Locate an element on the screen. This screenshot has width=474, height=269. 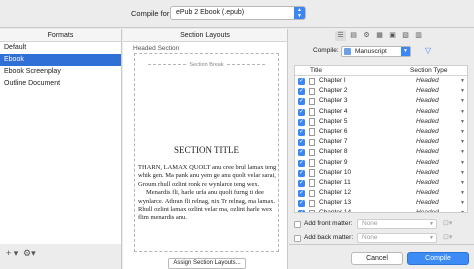
compile-format-select: ePub 2 Ebook (.epub) ▲ ▼ is located at coordinates (238, 13).